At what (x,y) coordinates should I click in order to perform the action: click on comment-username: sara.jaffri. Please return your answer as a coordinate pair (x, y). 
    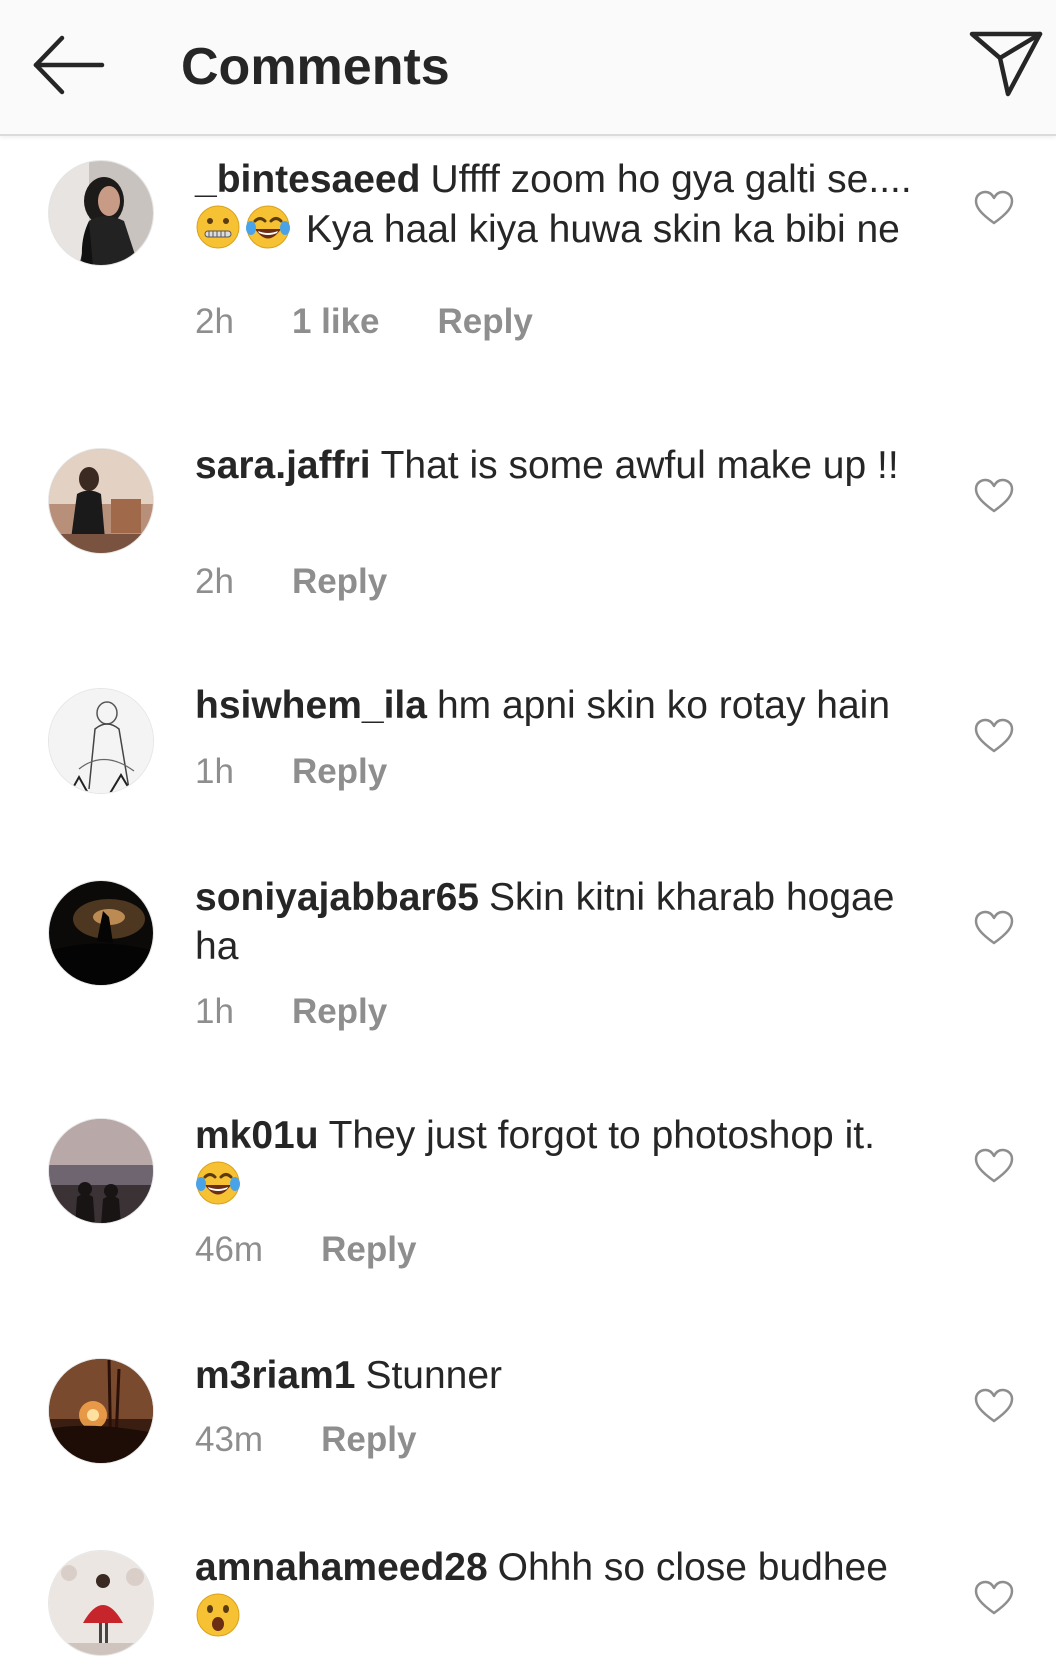
    Looking at the image, I should click on (283, 465).